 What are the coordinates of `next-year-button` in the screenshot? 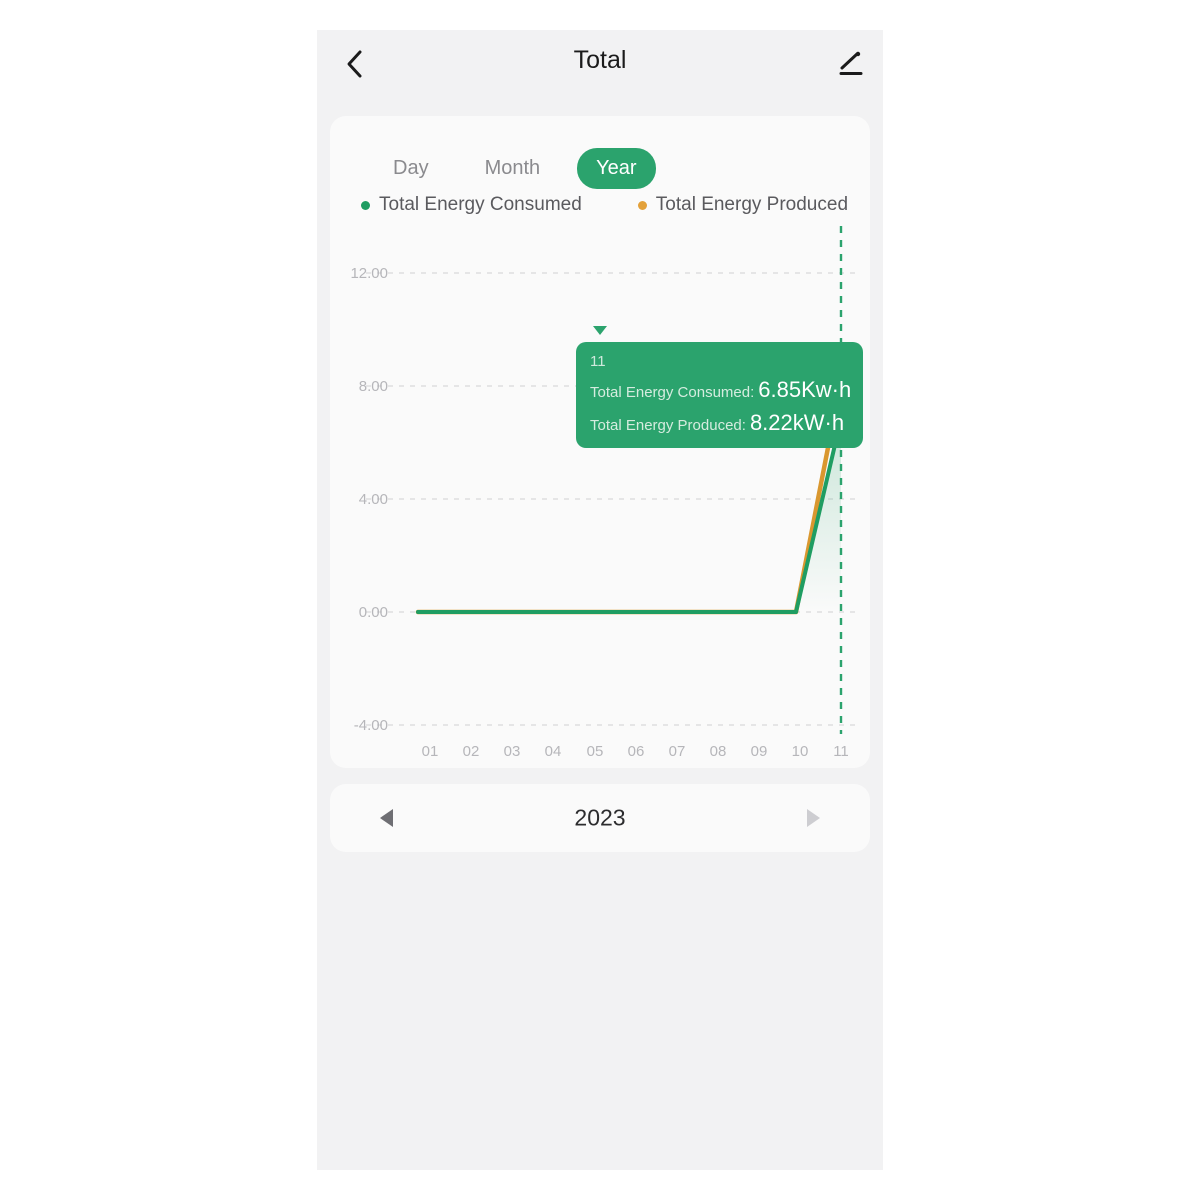 It's located at (813, 818).